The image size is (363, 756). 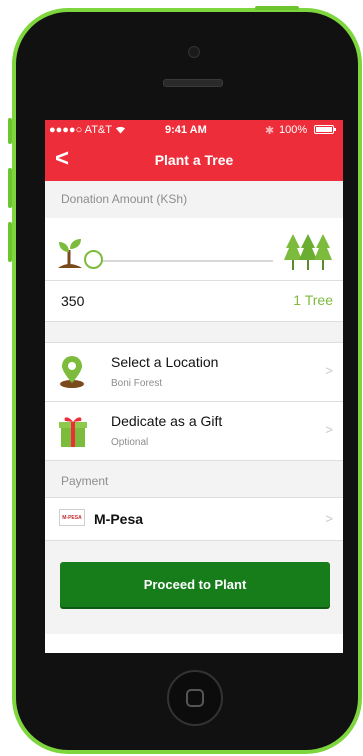 What do you see at coordinates (325, 129) in the screenshot?
I see `battery-icon` at bounding box center [325, 129].